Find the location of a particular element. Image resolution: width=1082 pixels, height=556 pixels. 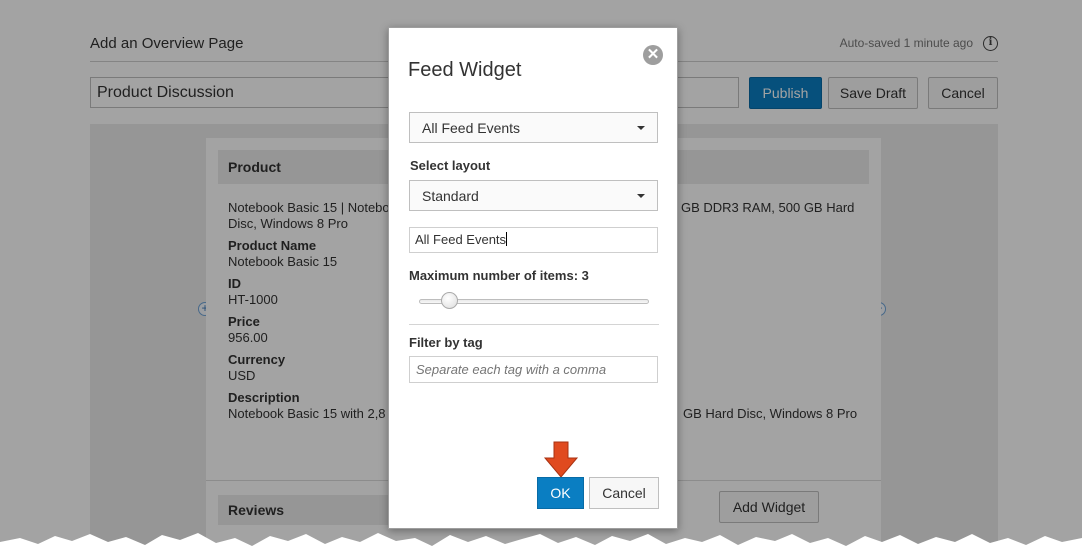

slider-handle is located at coordinates (450, 300).